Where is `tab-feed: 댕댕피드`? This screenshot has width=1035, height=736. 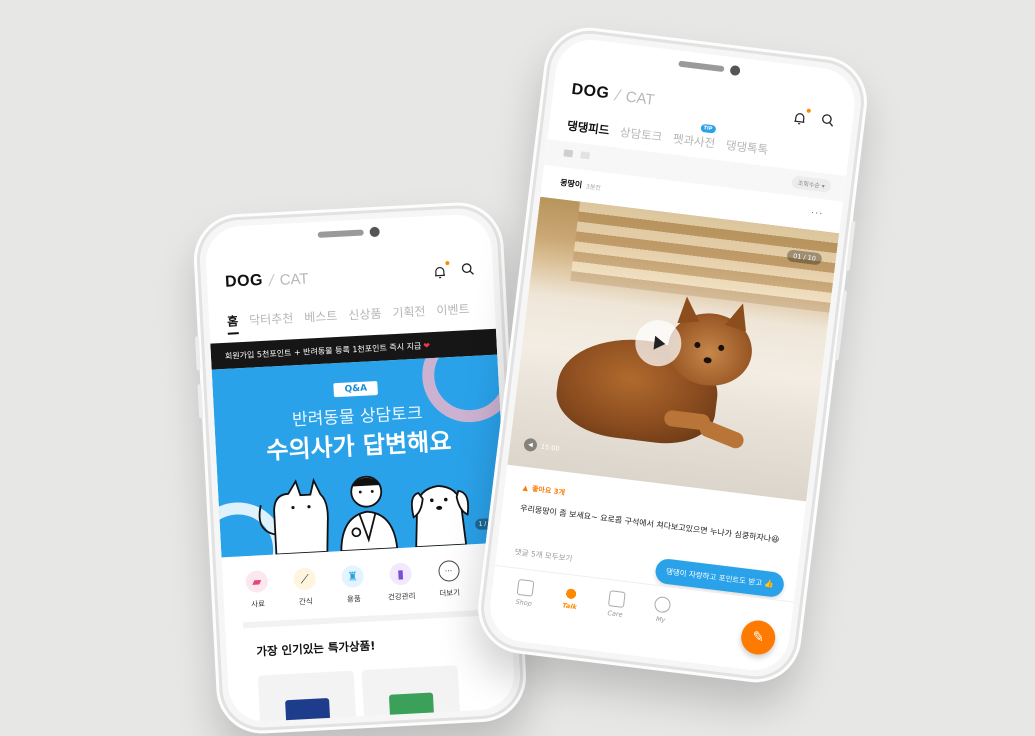 tab-feed: 댕댕피드 is located at coordinates (588, 128).